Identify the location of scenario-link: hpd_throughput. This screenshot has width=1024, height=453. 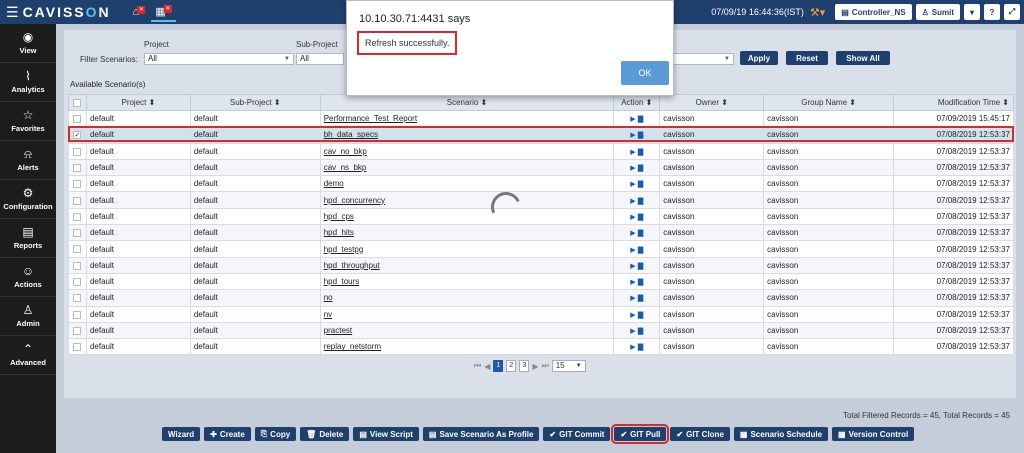
(352, 265).